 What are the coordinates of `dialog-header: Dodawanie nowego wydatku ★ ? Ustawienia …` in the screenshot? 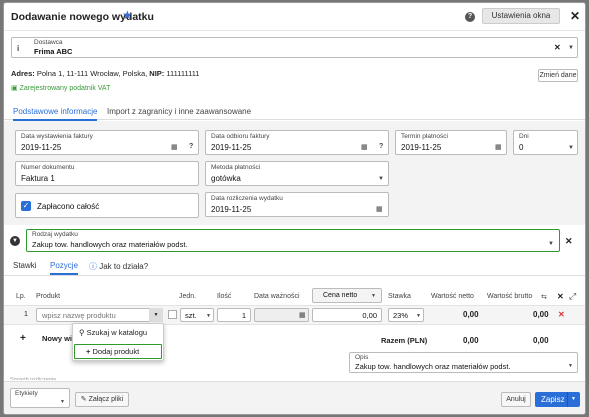 It's located at (294, 17).